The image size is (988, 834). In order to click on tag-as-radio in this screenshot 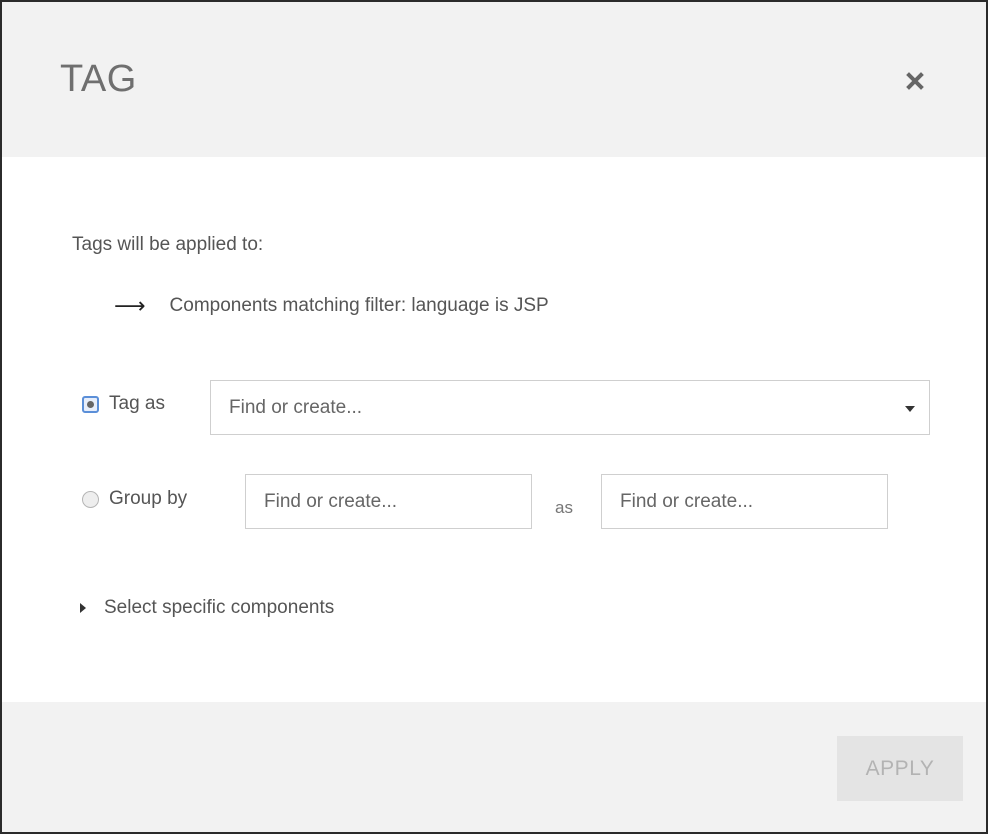, I will do `click(90, 404)`.